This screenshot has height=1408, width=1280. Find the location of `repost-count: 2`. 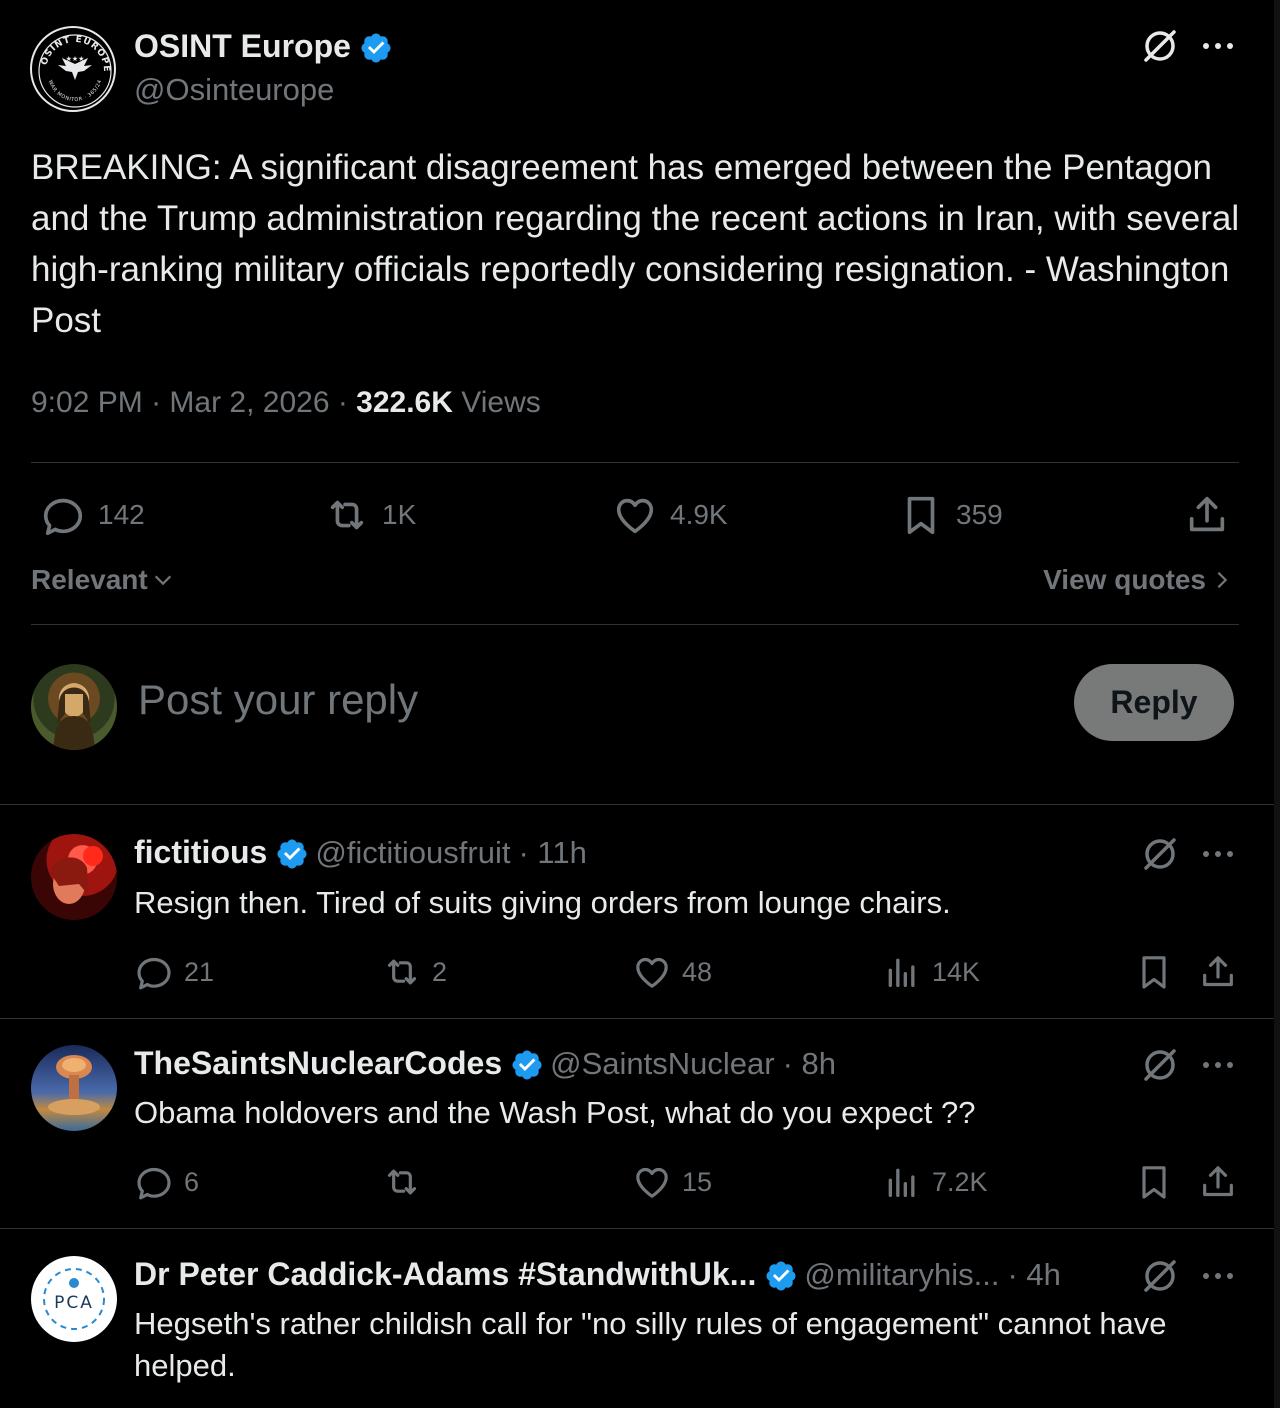

repost-count: 2 is located at coordinates (440, 971).